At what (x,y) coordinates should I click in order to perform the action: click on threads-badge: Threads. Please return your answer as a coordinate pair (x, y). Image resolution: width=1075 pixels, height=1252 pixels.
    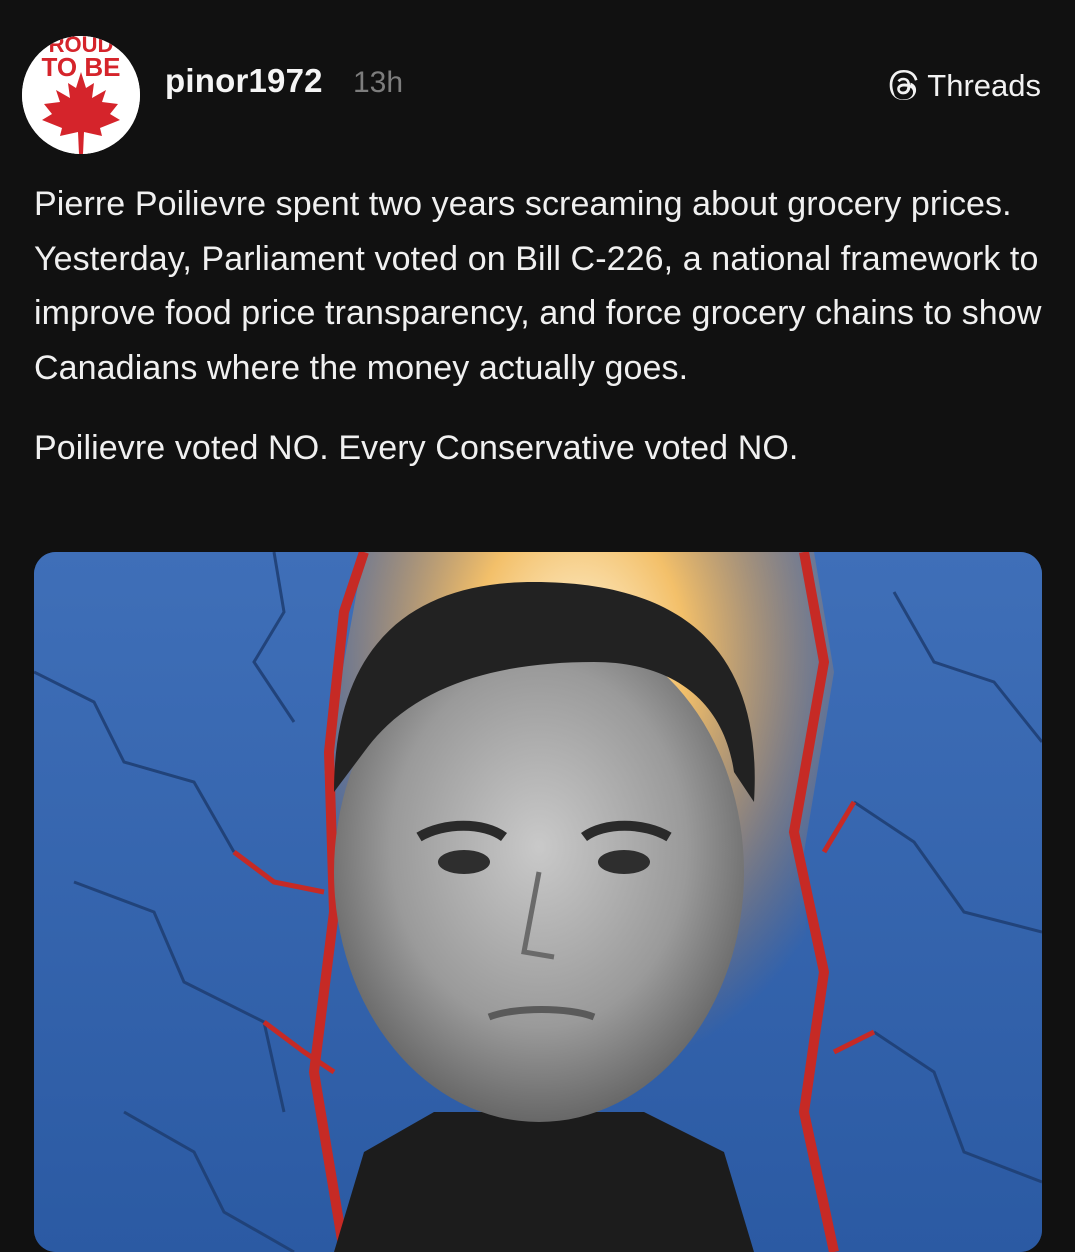
    Looking at the image, I should click on (965, 86).